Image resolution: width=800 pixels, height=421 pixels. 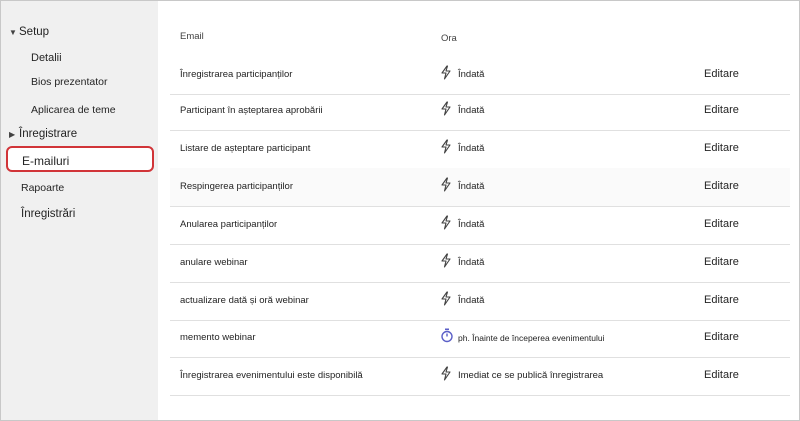 What do you see at coordinates (48, 214) in the screenshot?
I see `nav-inregistrari: Înregistrări` at bounding box center [48, 214].